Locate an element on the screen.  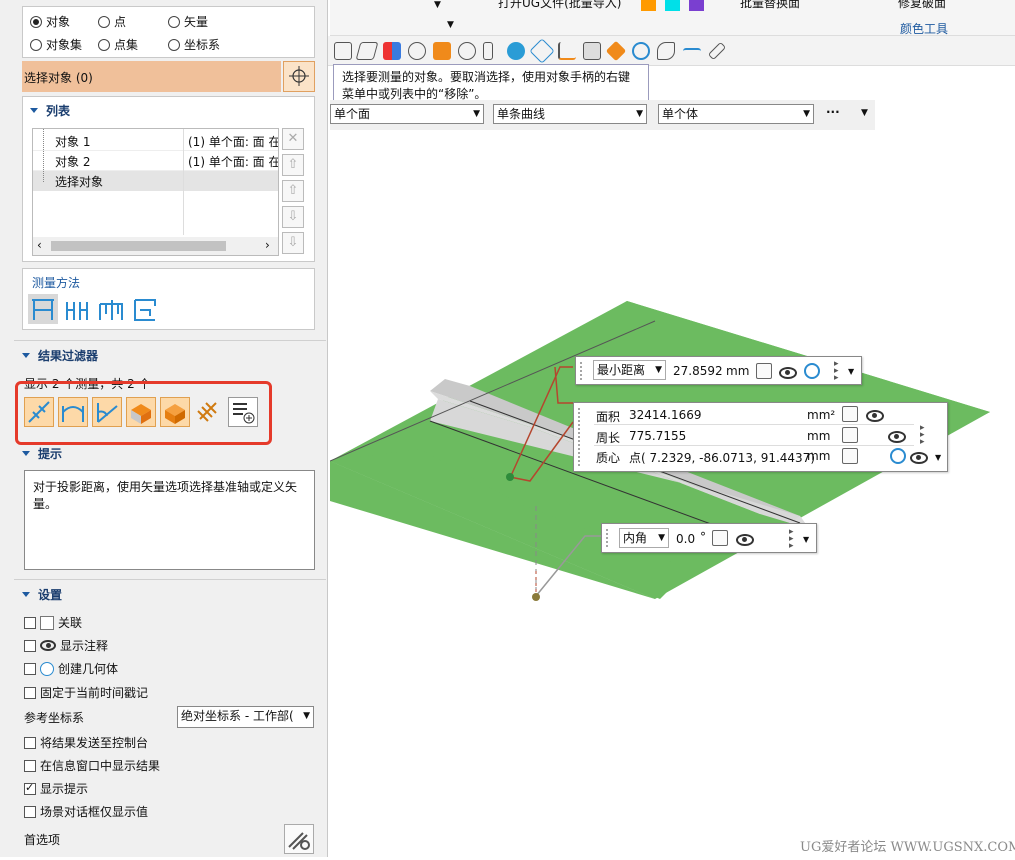
method-length-icon is located at coordinates (145, 309).